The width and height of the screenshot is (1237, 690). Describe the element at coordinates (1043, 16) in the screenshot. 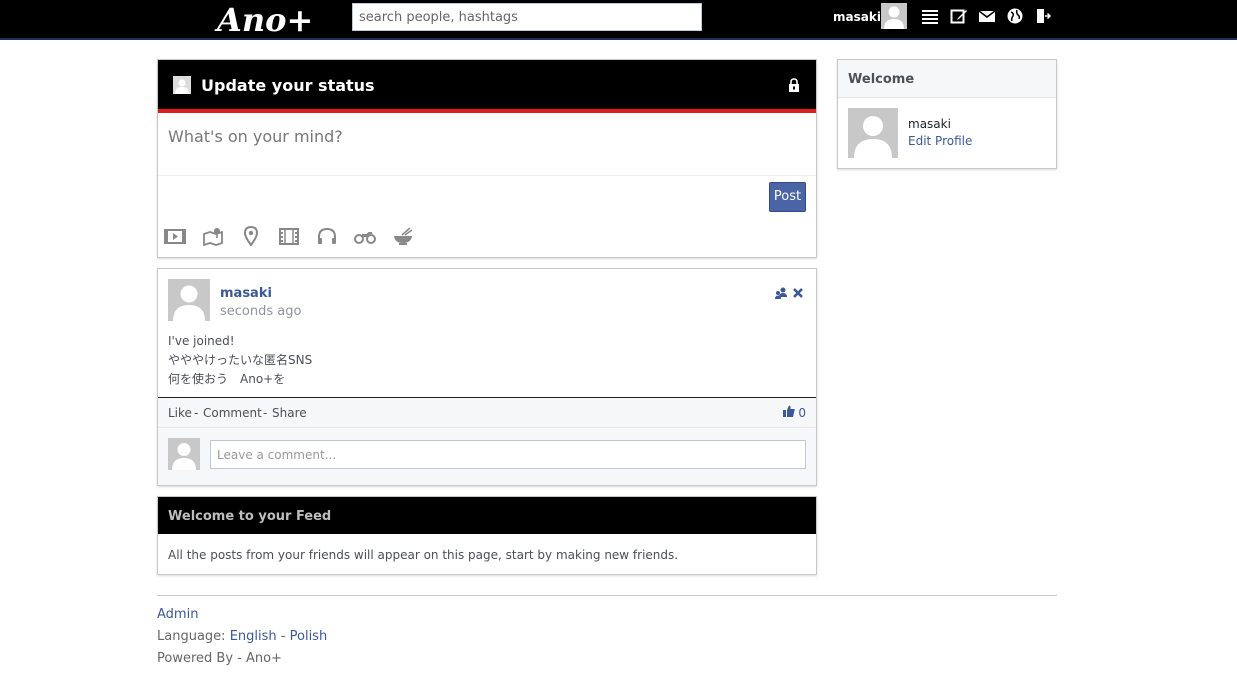

I see `logout-icon` at that location.